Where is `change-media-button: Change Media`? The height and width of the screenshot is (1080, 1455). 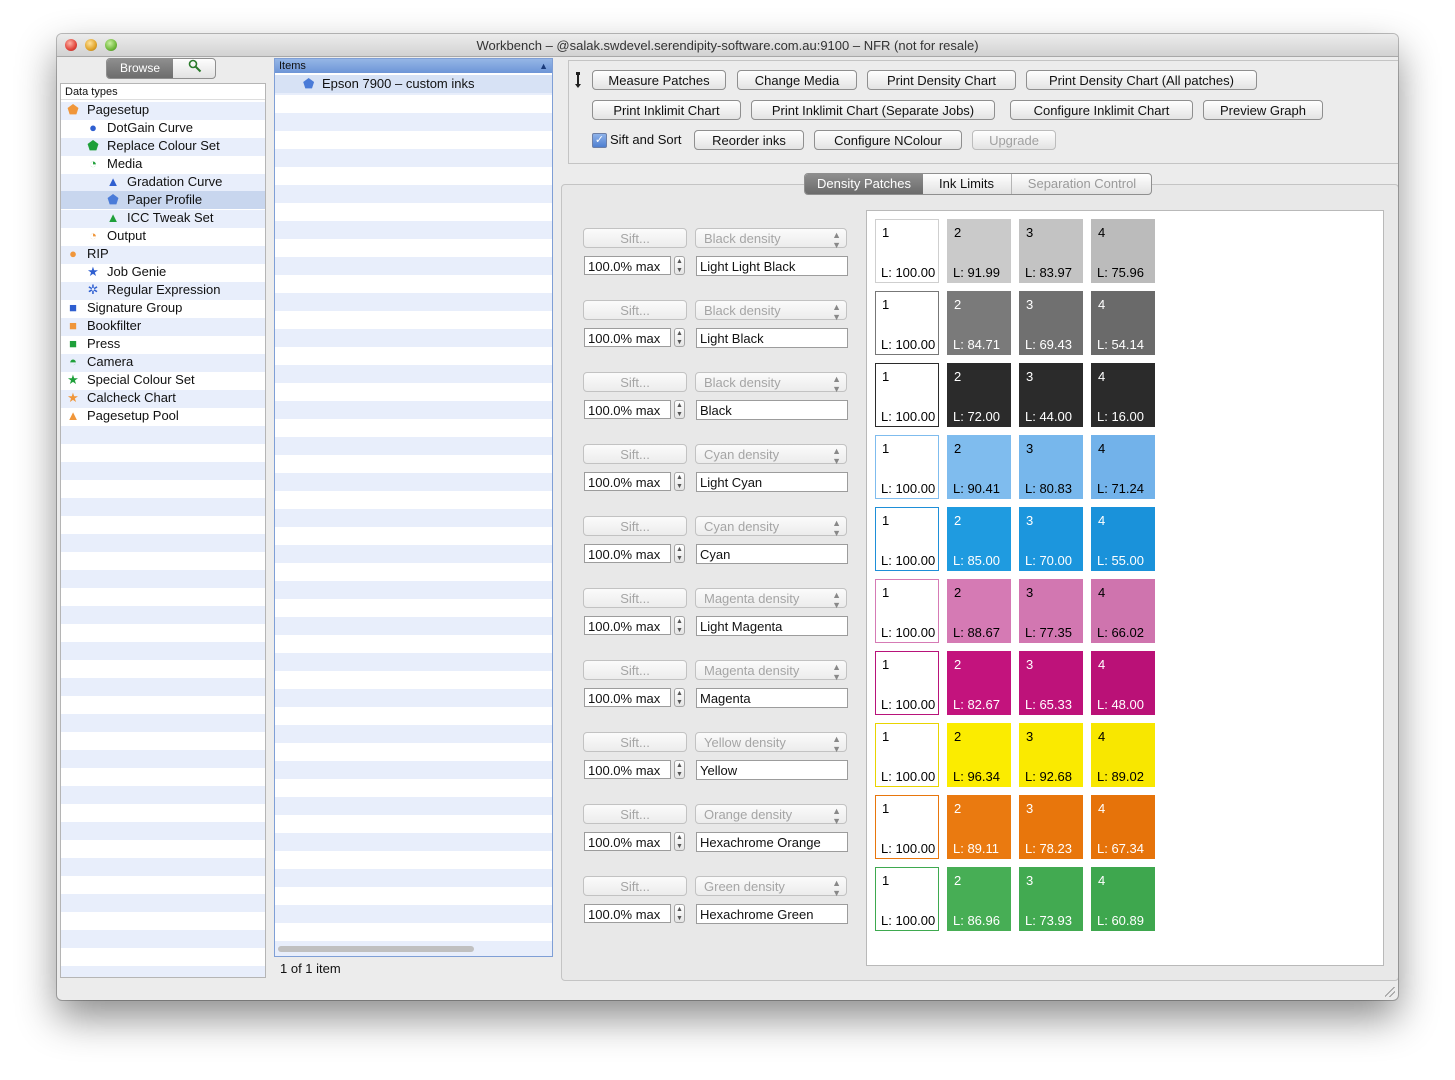 change-media-button: Change Media is located at coordinates (797, 80).